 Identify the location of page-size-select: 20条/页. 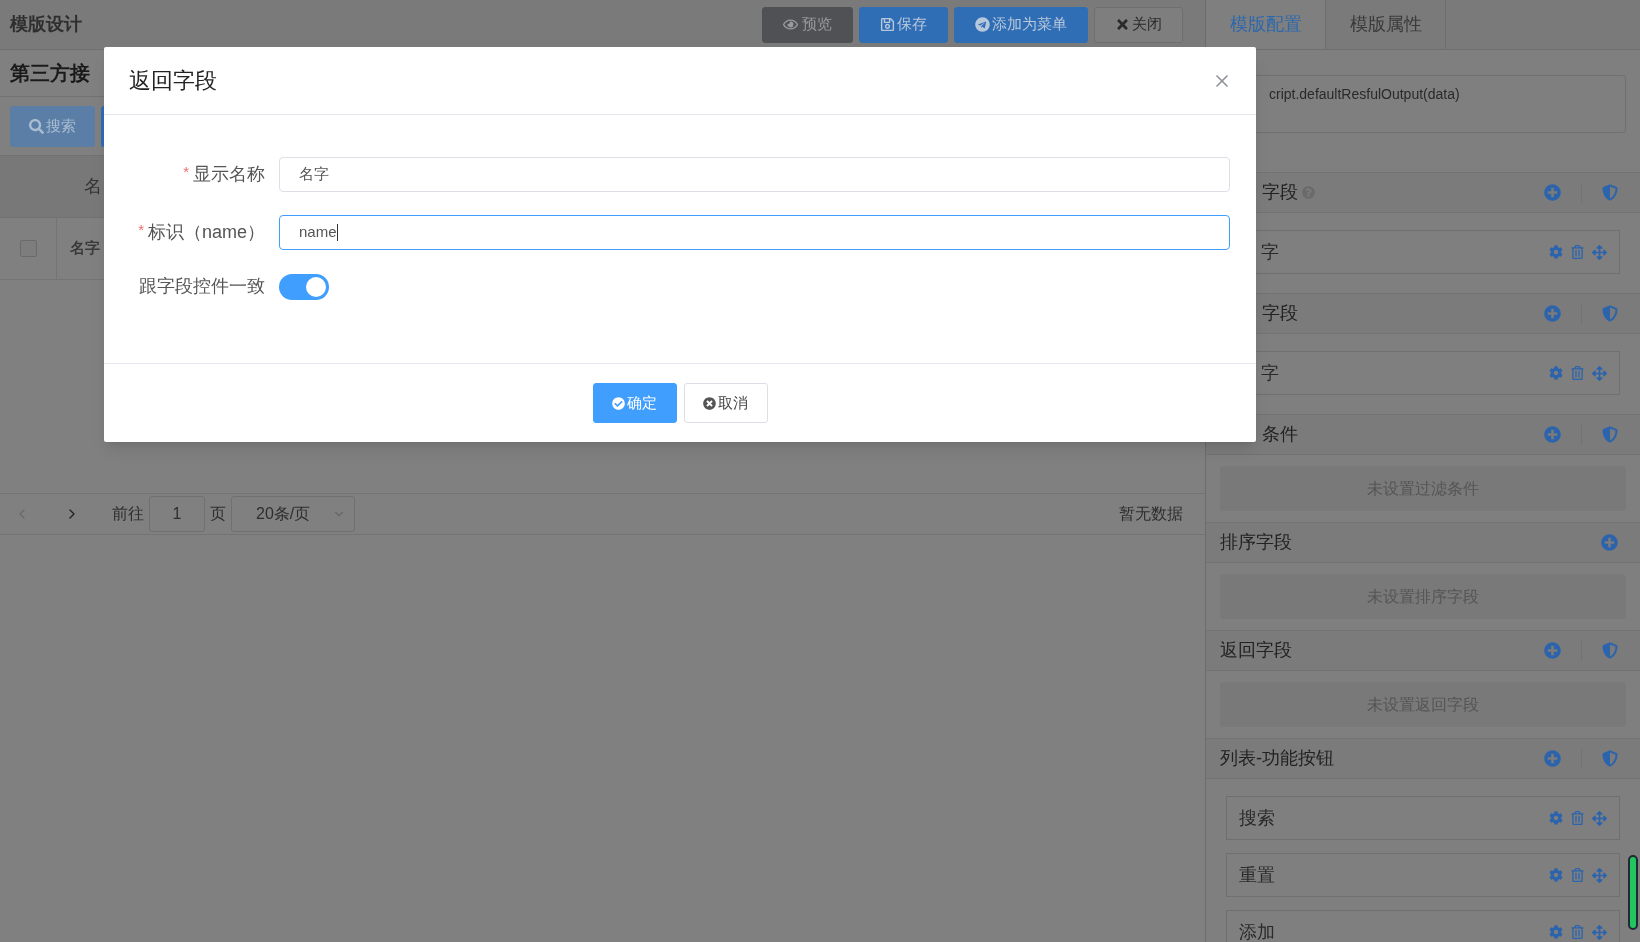
(293, 514).